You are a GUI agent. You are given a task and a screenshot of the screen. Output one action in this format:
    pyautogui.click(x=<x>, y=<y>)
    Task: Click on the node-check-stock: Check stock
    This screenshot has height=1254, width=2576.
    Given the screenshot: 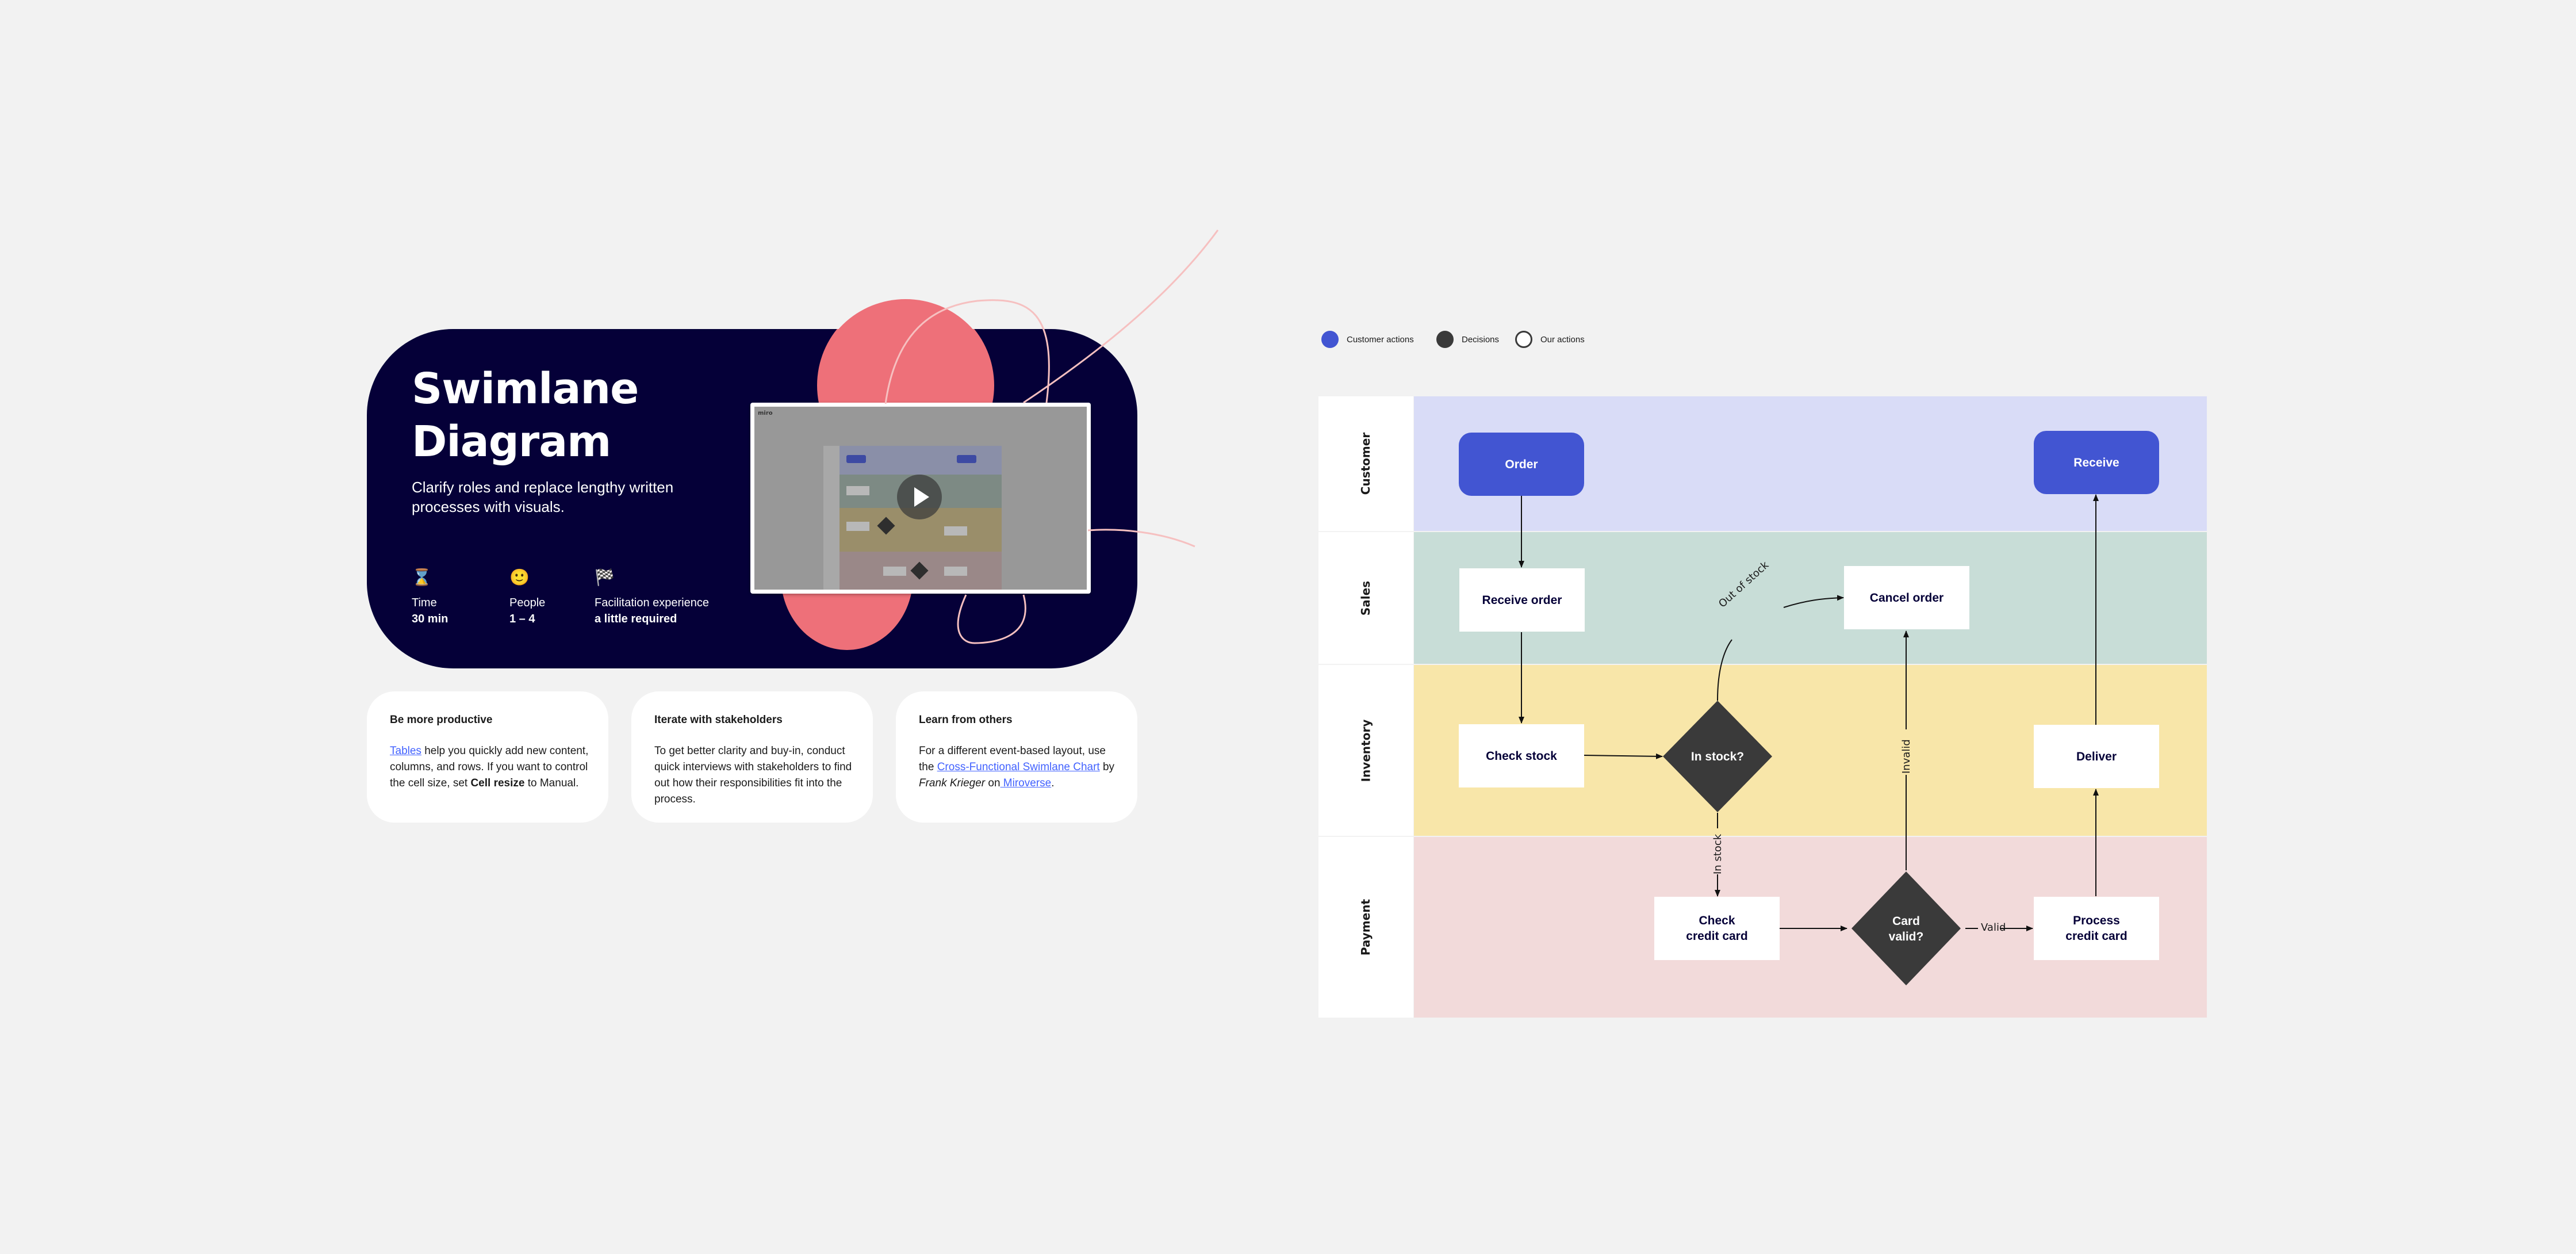 What is the action you would take?
    pyautogui.click(x=1521, y=755)
    